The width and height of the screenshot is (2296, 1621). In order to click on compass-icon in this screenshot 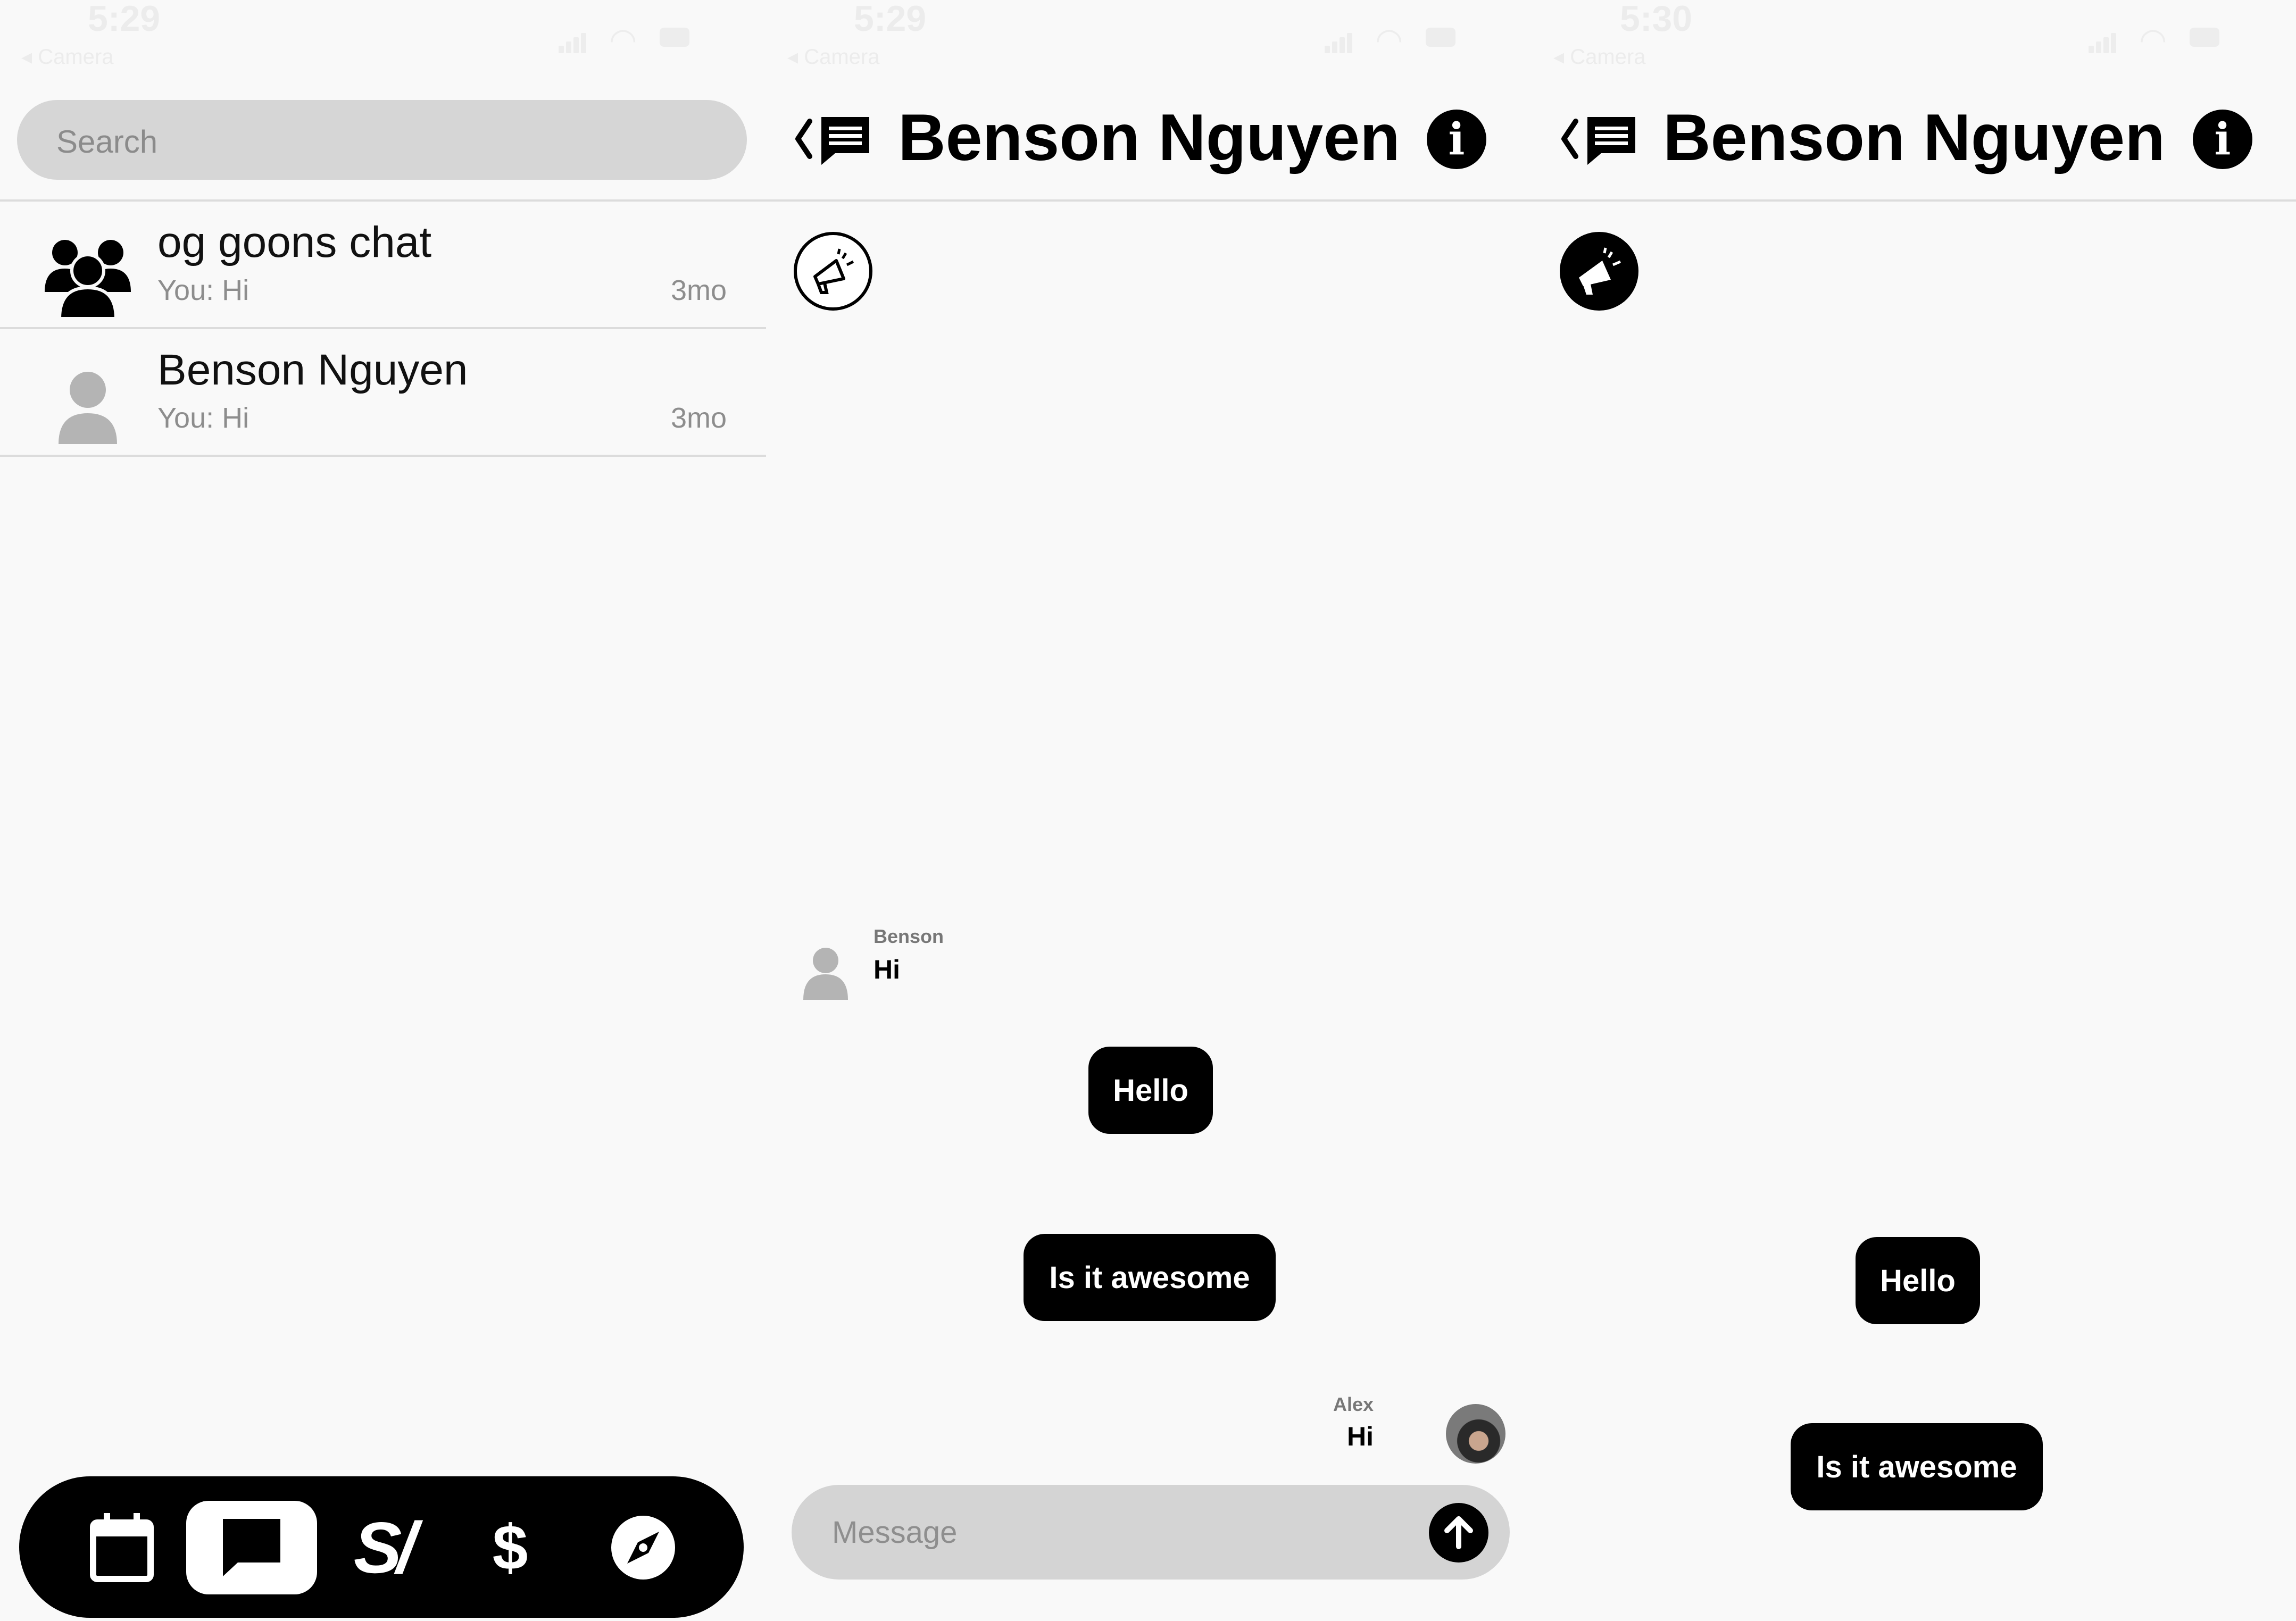, I will do `click(643, 1548)`.